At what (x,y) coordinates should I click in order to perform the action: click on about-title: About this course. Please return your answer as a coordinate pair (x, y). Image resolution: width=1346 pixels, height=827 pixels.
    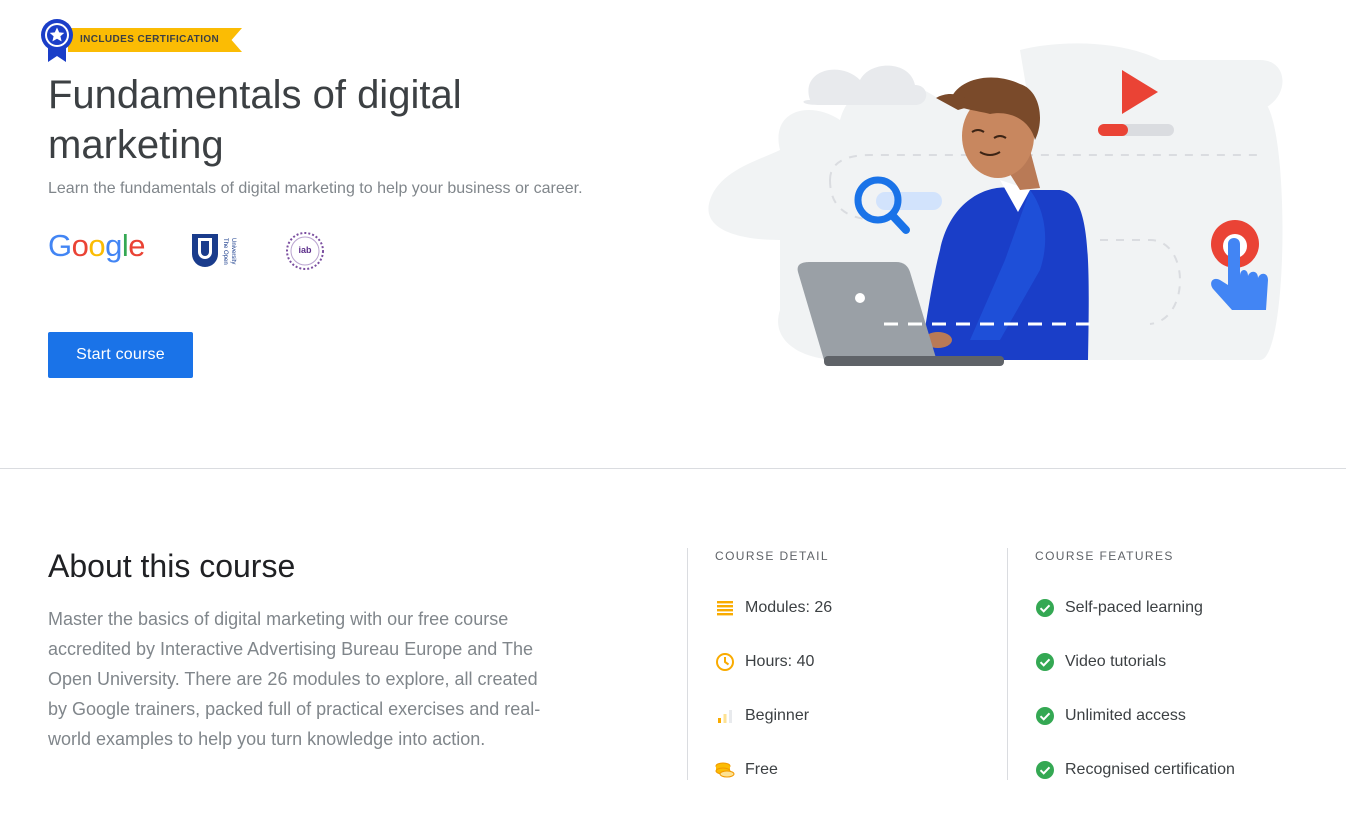
    Looking at the image, I should click on (172, 566).